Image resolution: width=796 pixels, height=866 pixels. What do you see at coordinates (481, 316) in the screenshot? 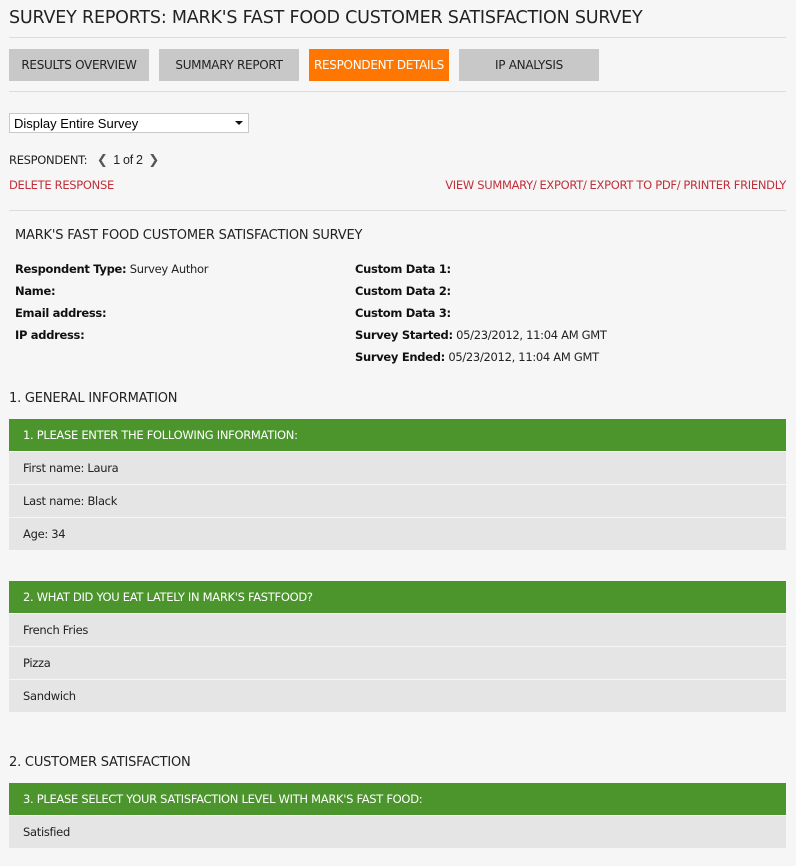
I see `respondent-meta-right: Custom Data 1: Custom Data 2` at bounding box center [481, 316].